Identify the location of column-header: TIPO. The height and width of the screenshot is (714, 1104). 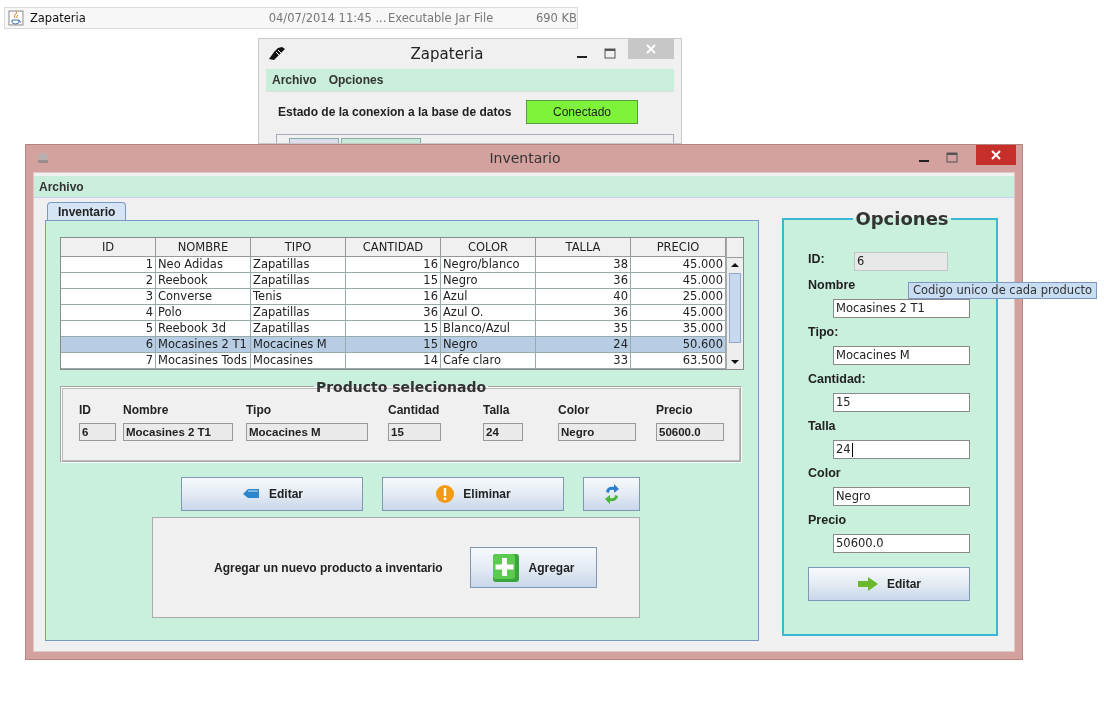
(298, 247).